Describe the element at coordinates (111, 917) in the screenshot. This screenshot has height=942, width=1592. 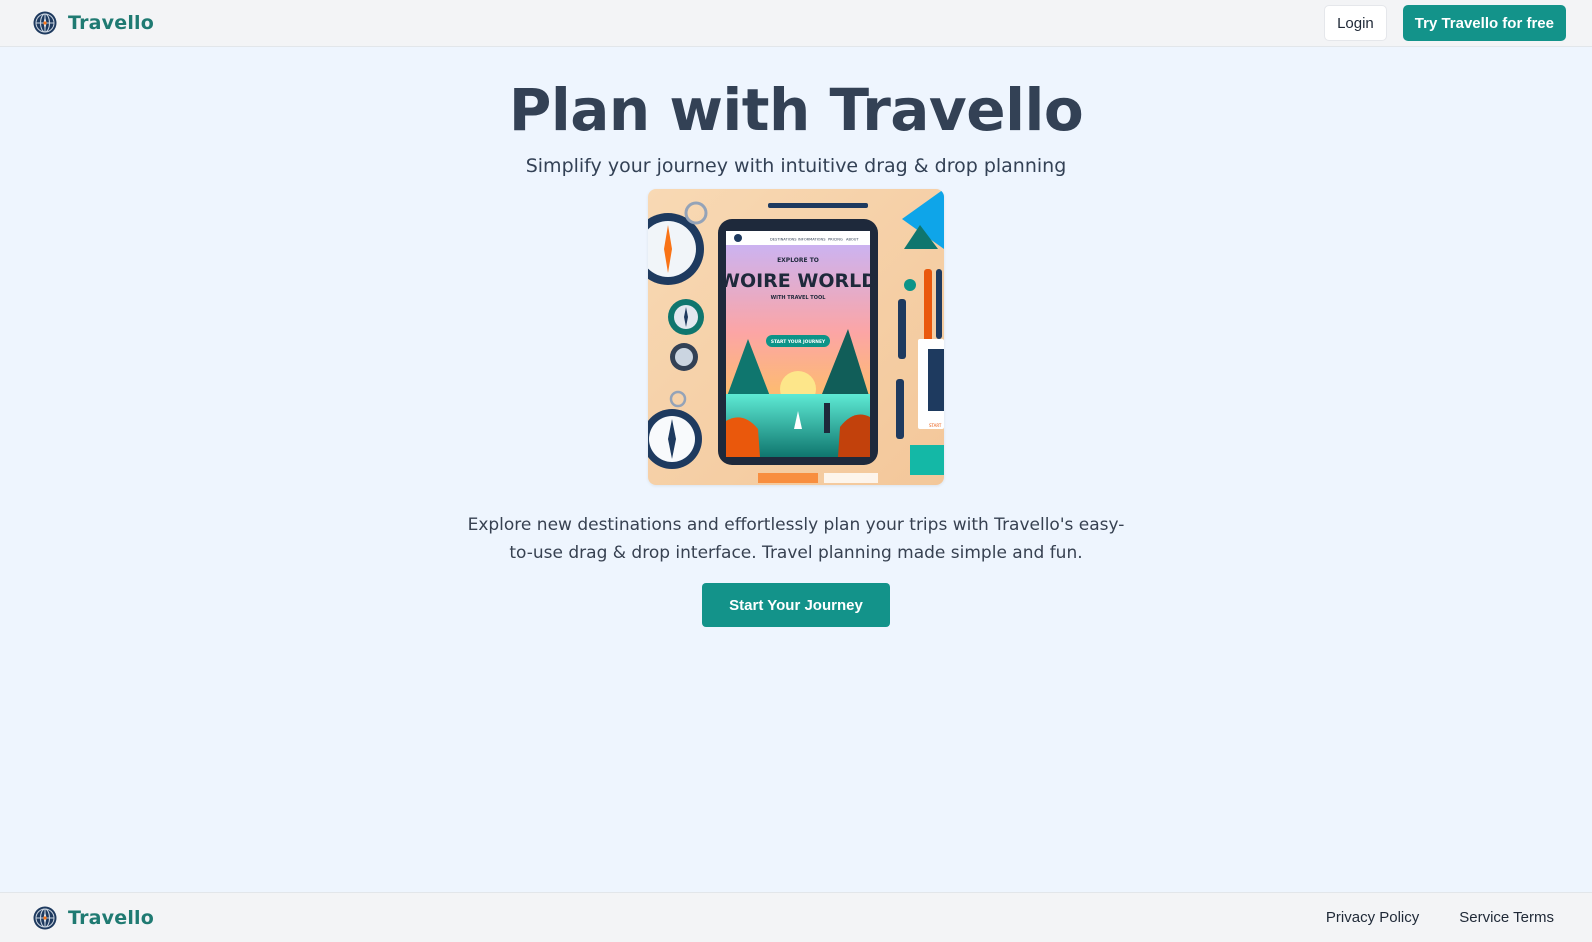
I see `footer-brand-name: Travello` at that location.